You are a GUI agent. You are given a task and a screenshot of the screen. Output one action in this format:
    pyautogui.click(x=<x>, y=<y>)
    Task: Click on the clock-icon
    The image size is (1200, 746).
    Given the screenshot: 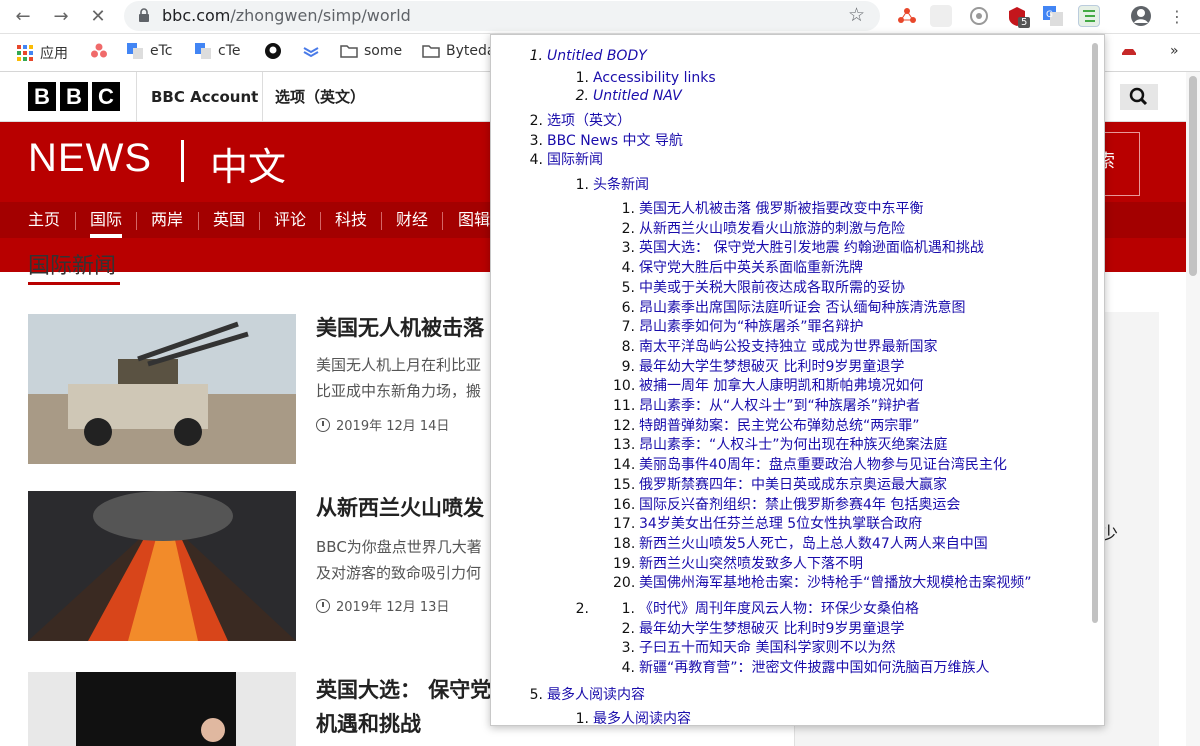 What is the action you would take?
    pyautogui.click(x=323, y=605)
    